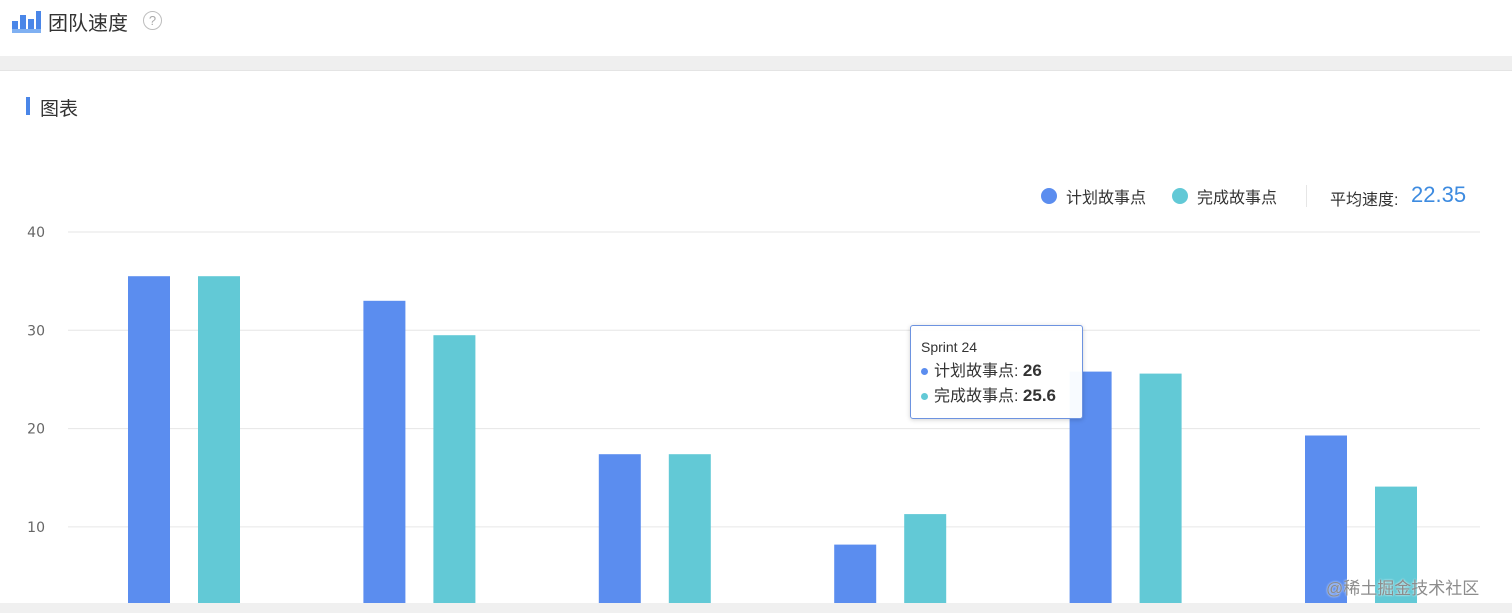 The image size is (1512, 613). I want to click on legend-planned-label: 计划故事点, so click(1106, 198).